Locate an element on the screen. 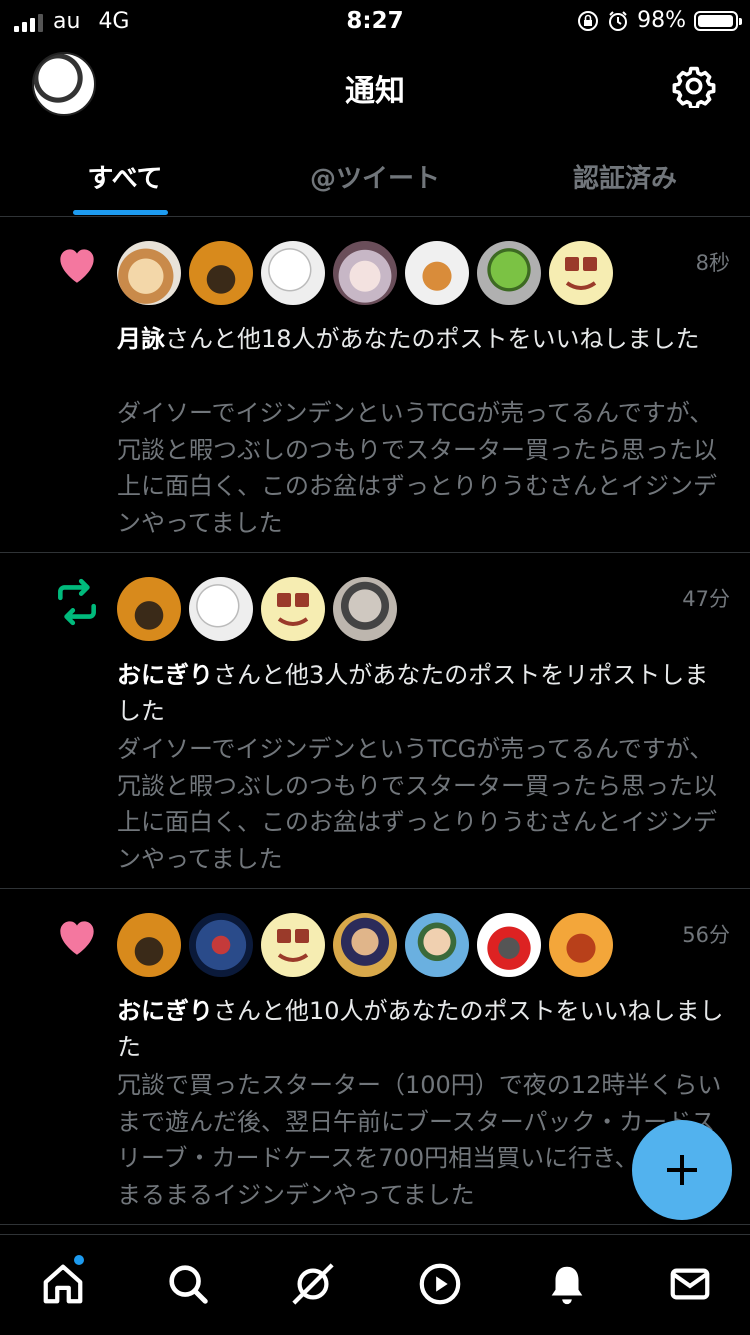 Image resolution: width=750 pixels, height=1335 pixels. notification-tabs: すべて @ツイート 認証済み is located at coordinates (375, 178).